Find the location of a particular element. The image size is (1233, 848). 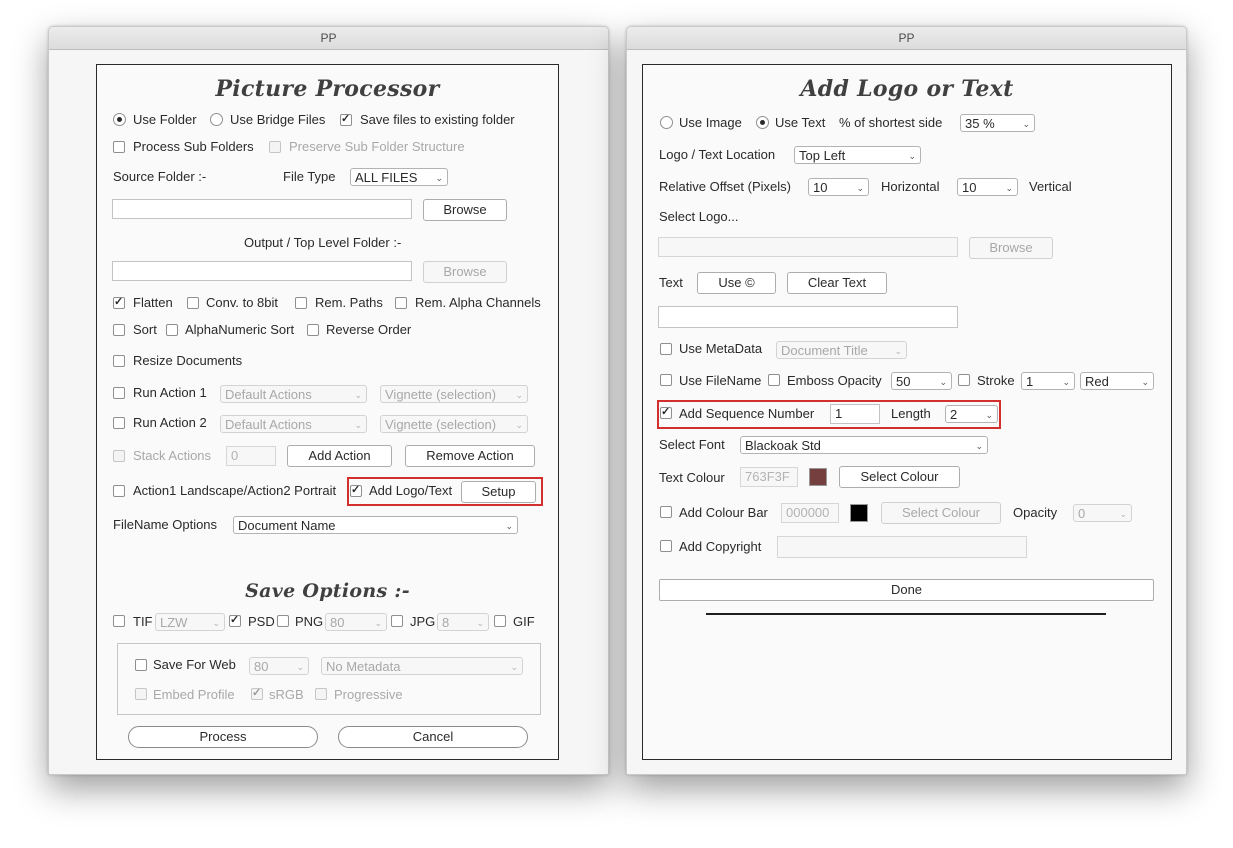

add-colour-bar-label: Add Colour Bar is located at coordinates (723, 512).